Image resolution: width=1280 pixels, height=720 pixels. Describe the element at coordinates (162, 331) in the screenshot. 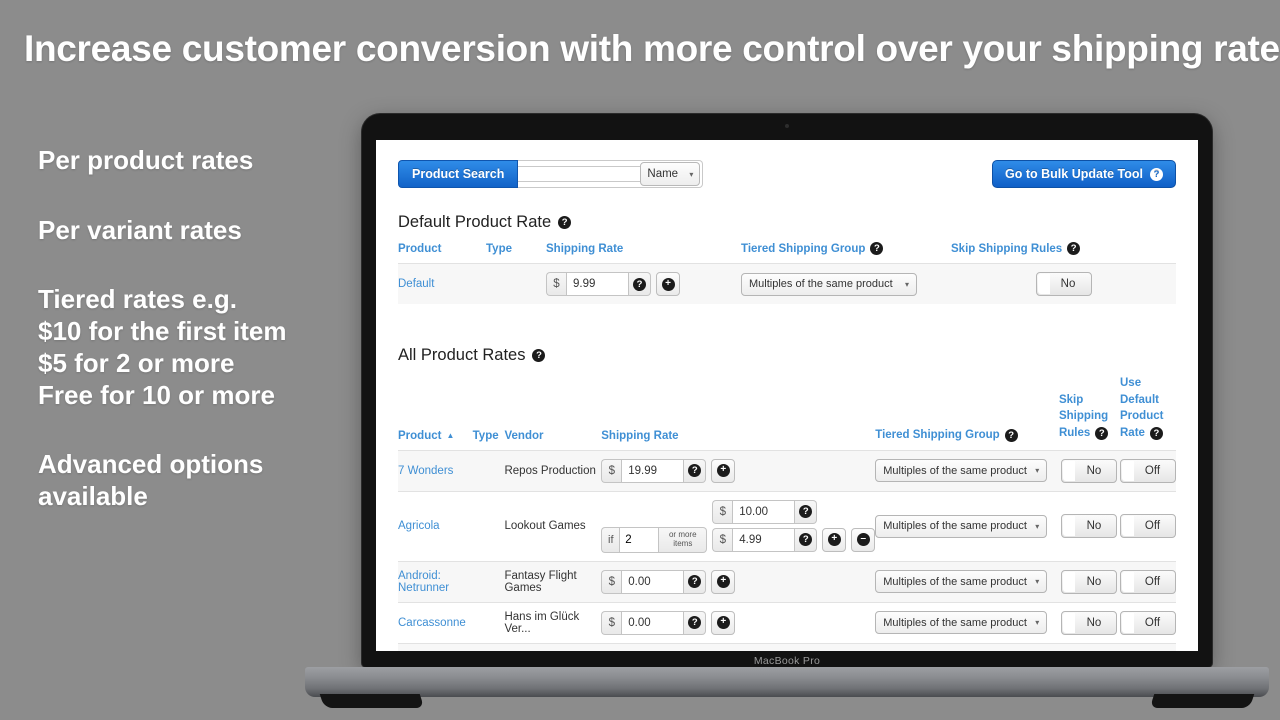

I see `bullet-line: $10 for the first item` at that location.